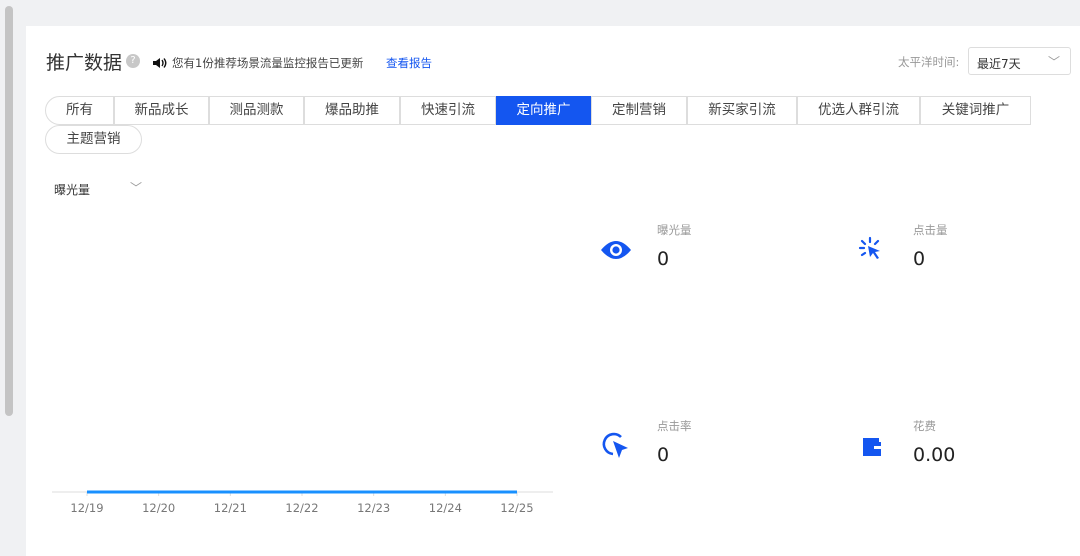 The image size is (1080, 556). What do you see at coordinates (616, 250) in the screenshot?
I see `eye-icon` at bounding box center [616, 250].